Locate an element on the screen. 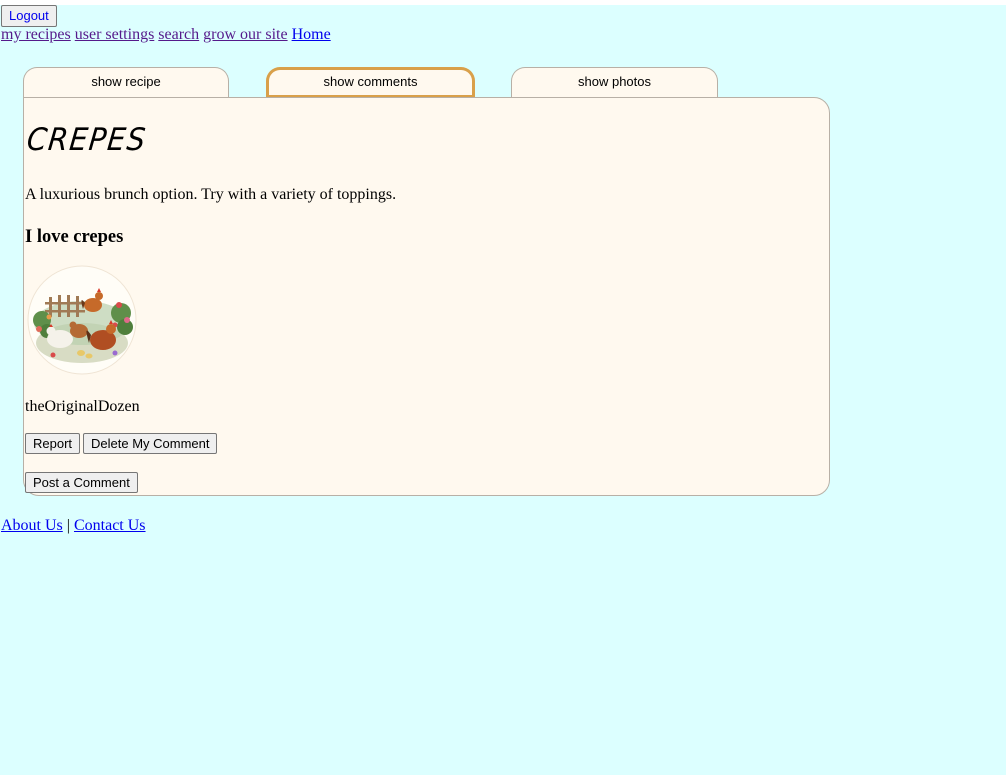 This screenshot has width=1006, height=775. nav-link-grow-our-site: grow our site is located at coordinates (245, 34).